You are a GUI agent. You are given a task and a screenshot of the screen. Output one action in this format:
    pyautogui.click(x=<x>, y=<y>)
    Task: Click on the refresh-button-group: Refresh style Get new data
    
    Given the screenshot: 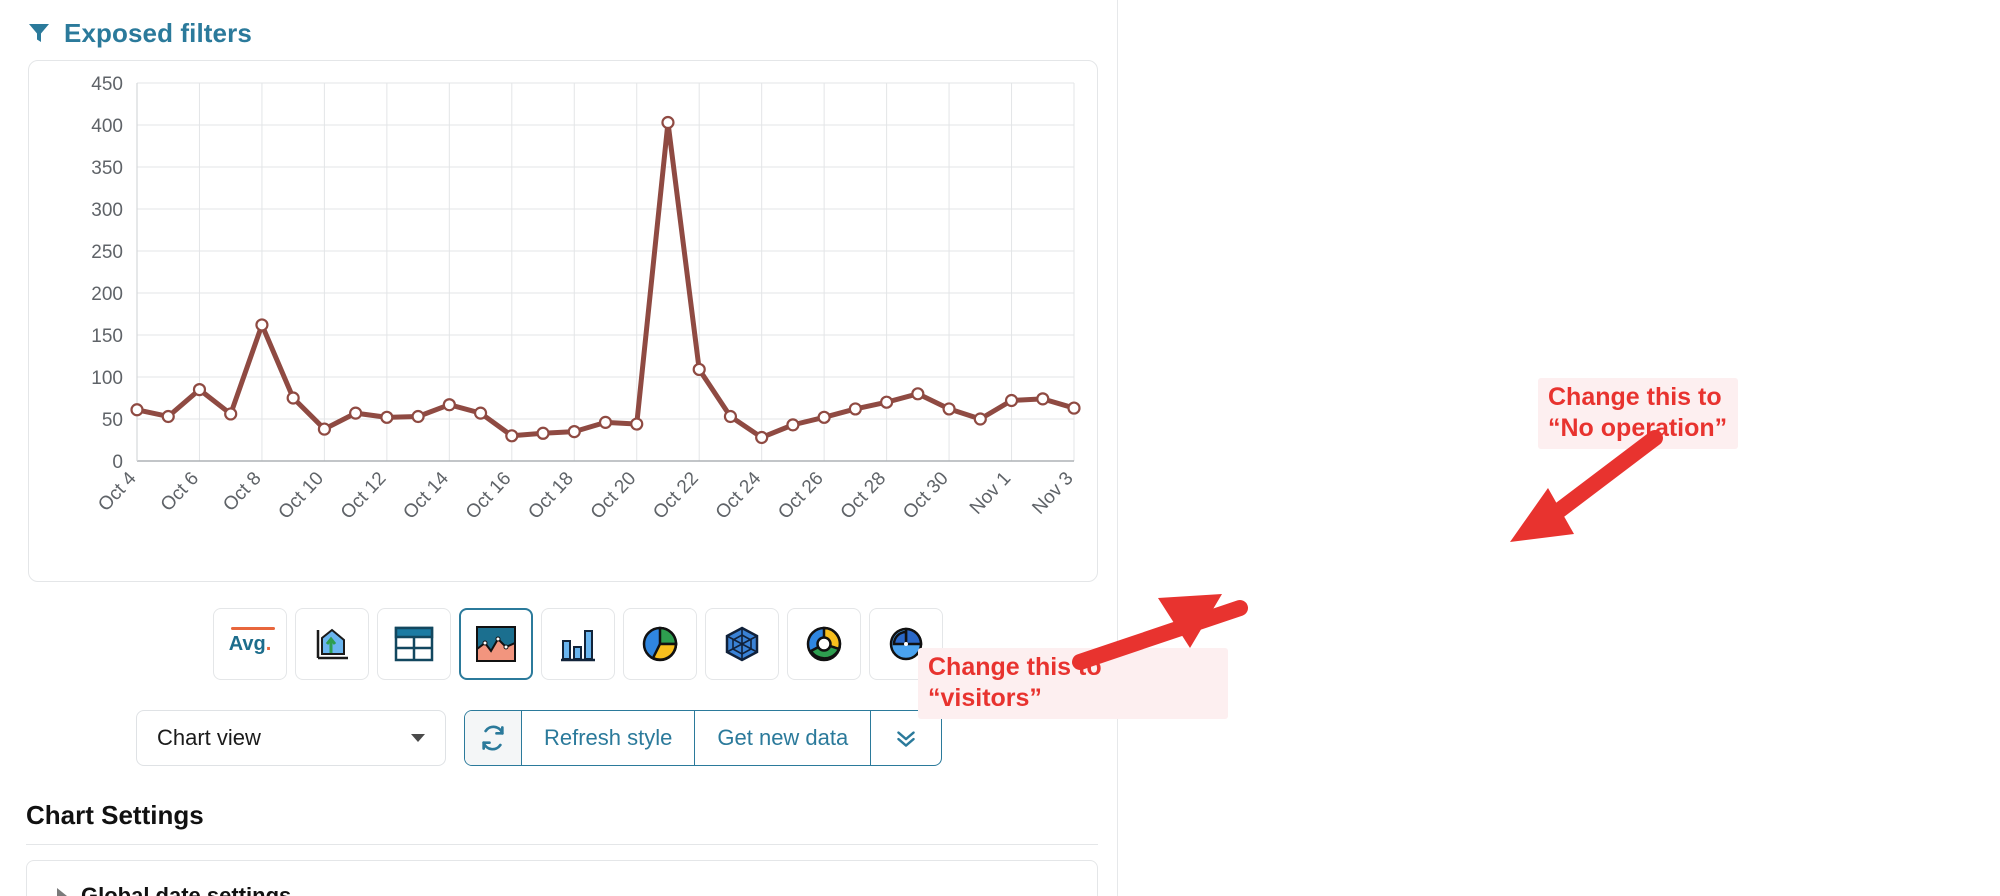 What is the action you would take?
    pyautogui.click(x=703, y=738)
    